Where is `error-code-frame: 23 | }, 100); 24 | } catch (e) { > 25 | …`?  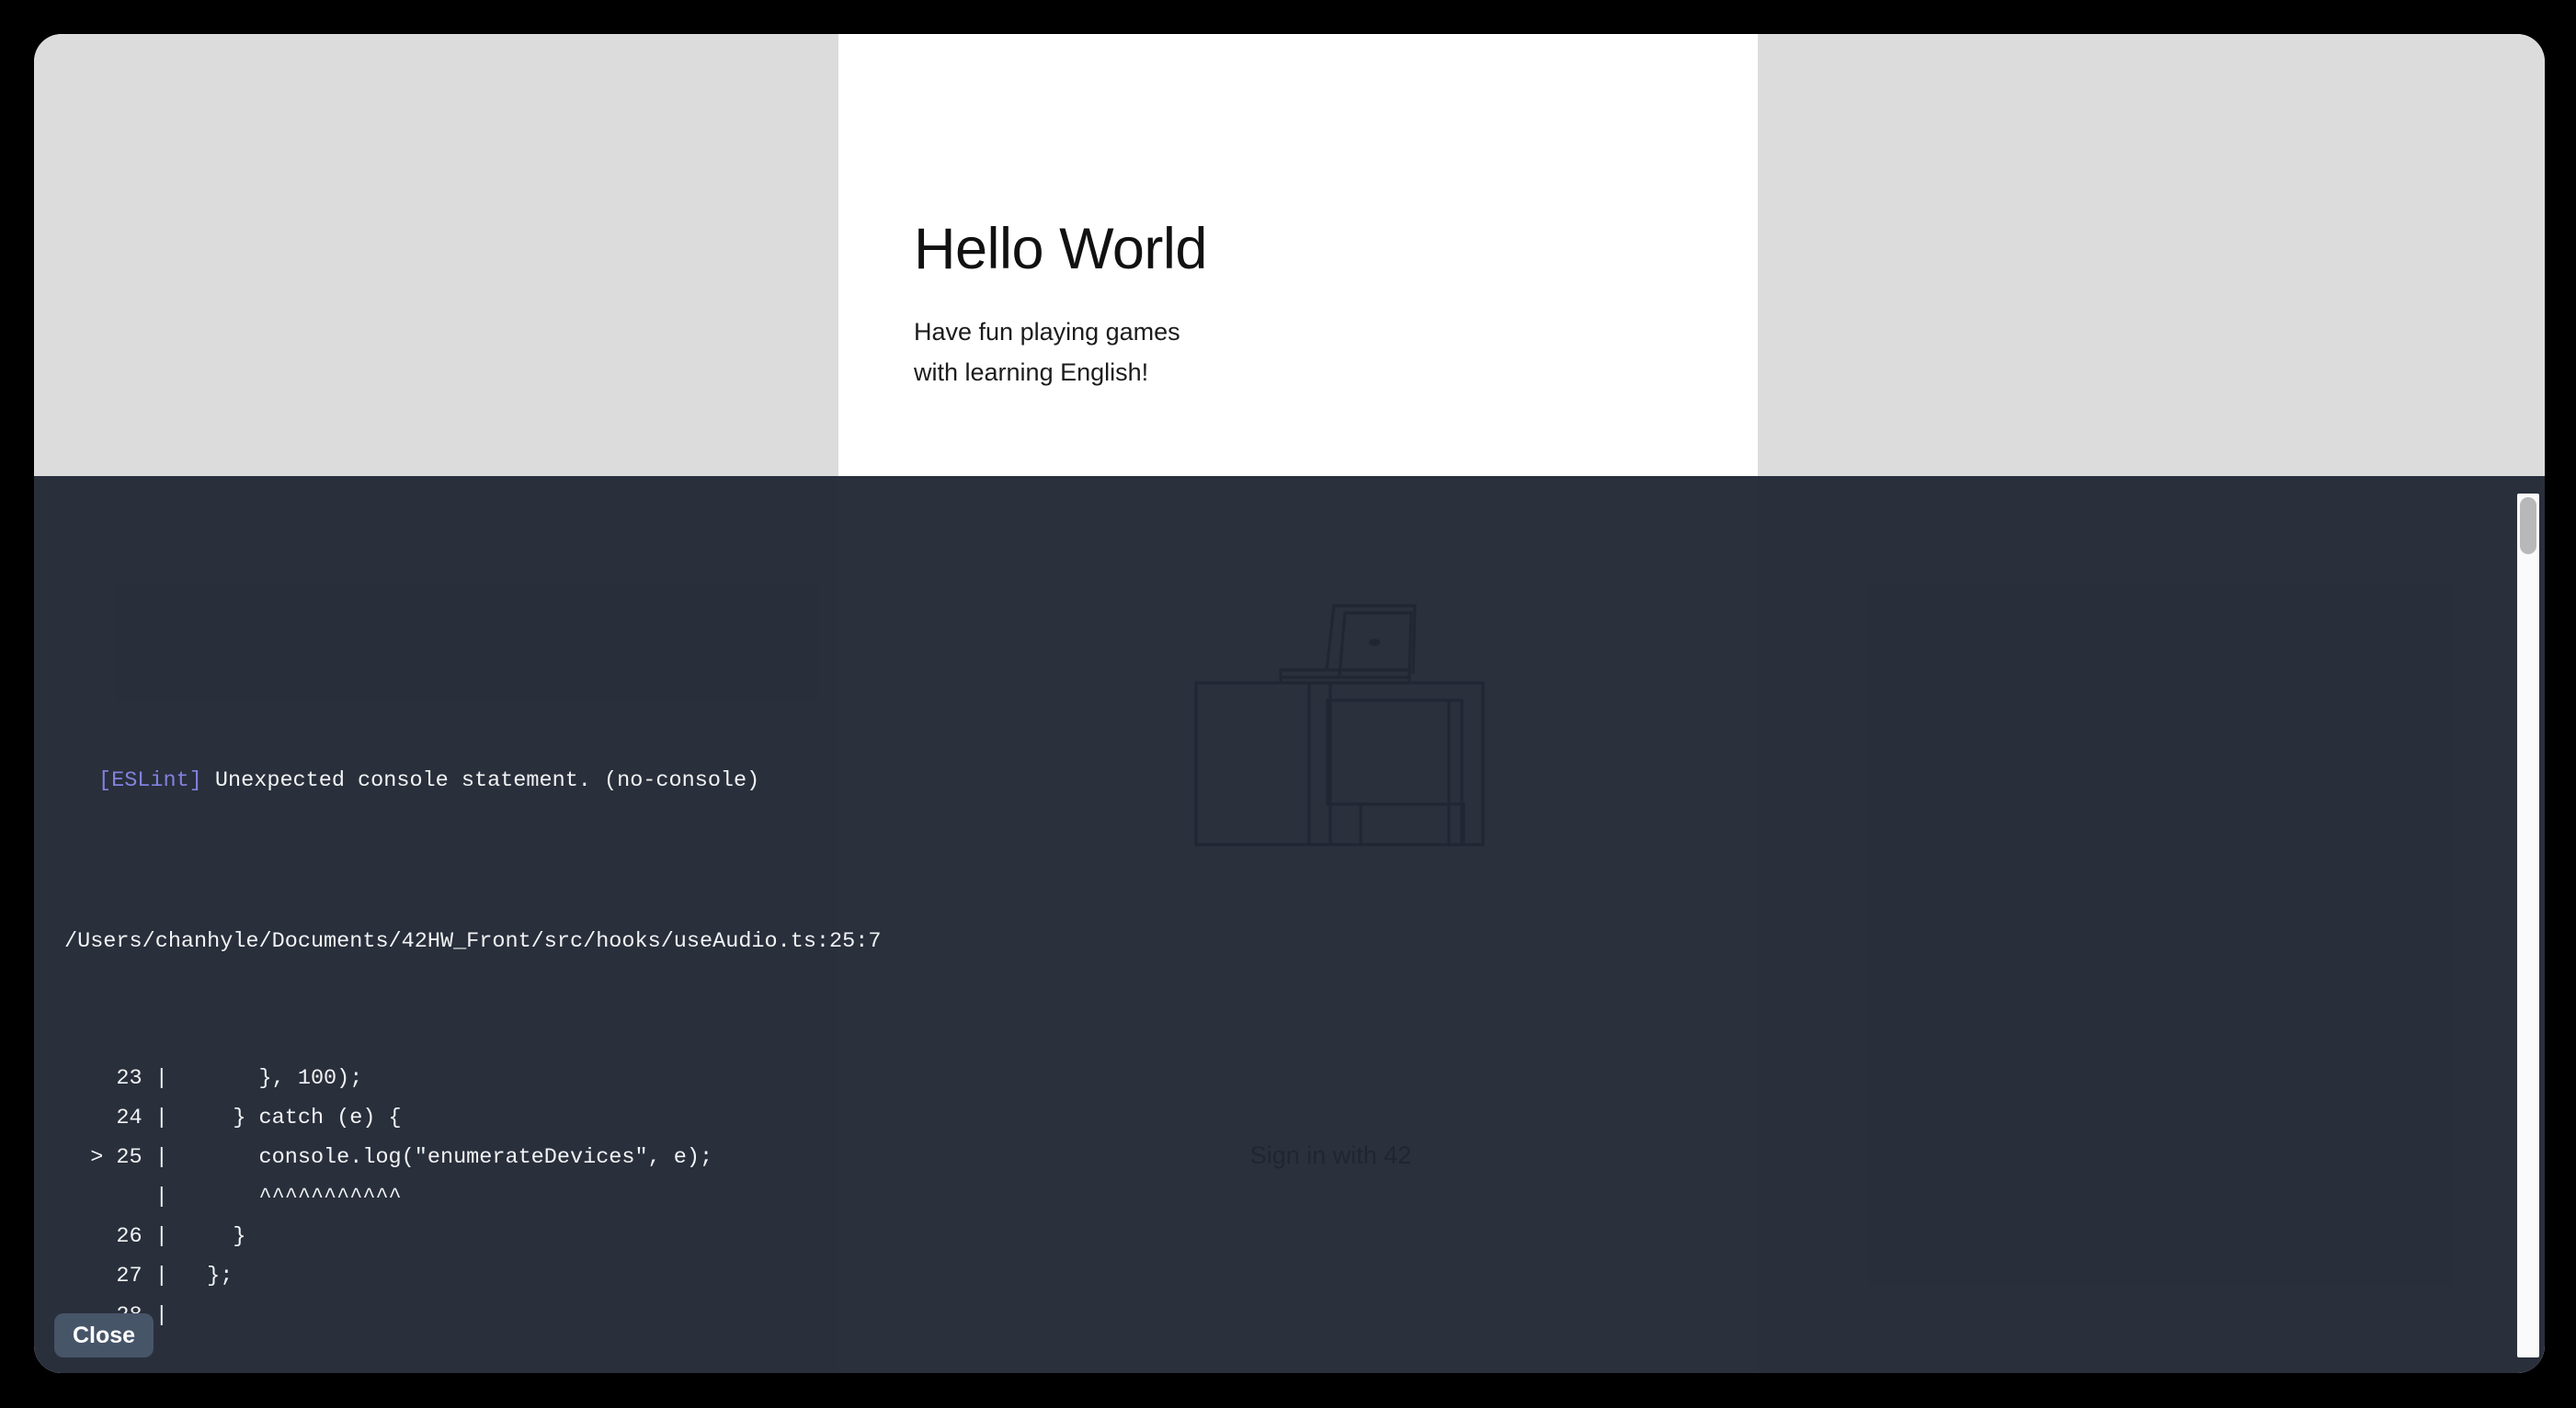 error-code-frame: 23 | }, 100); 24 | } catch (e) { > 25 | … is located at coordinates (401, 1197).